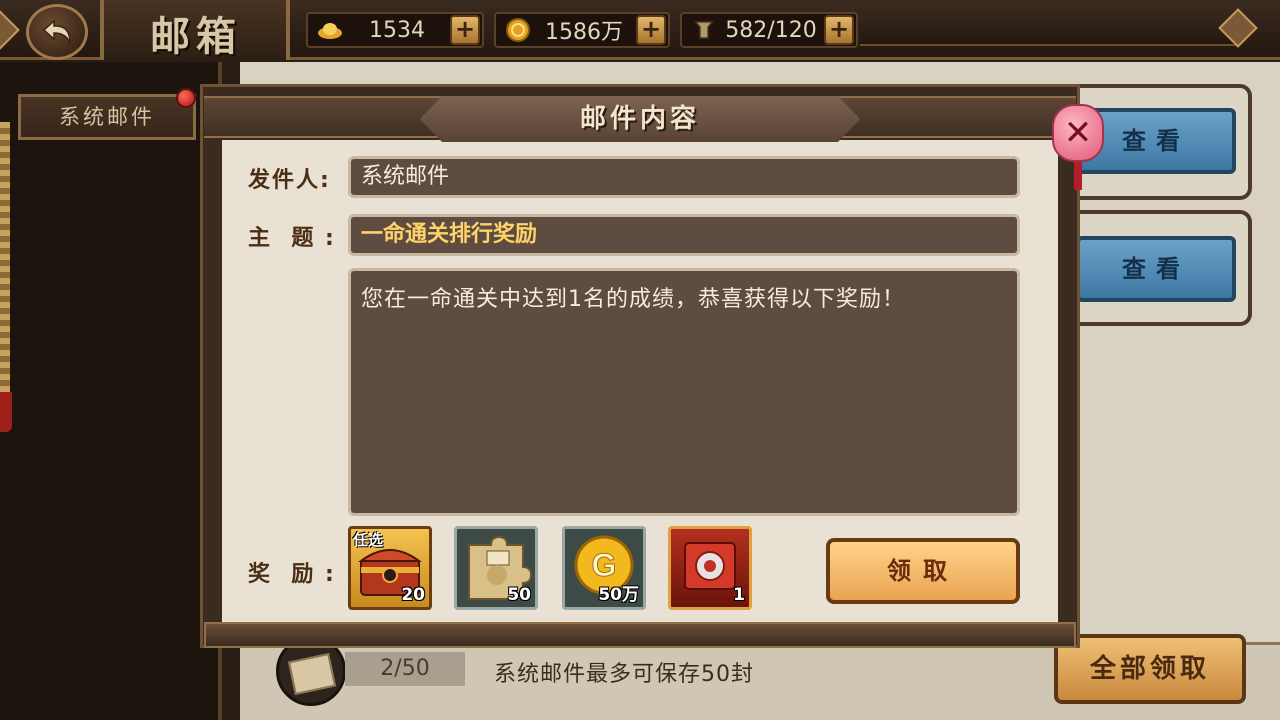 This screenshot has height=720, width=1280. What do you see at coordinates (405, 669) in the screenshot?
I see `mail-count: 2/50` at bounding box center [405, 669].